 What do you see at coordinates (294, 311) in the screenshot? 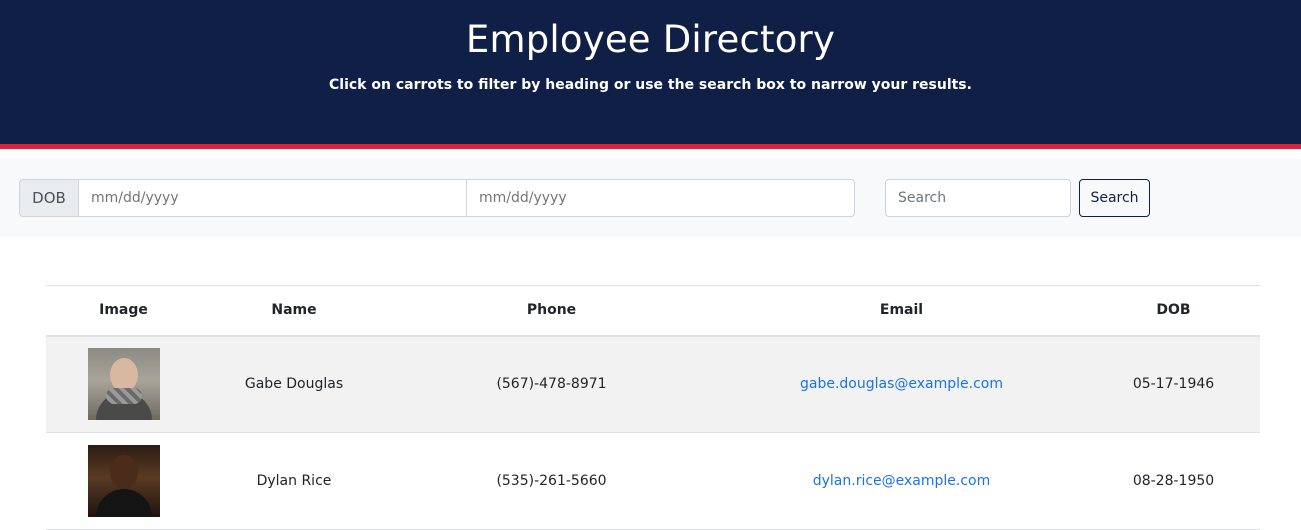
I see `column-header-name: Name` at bounding box center [294, 311].